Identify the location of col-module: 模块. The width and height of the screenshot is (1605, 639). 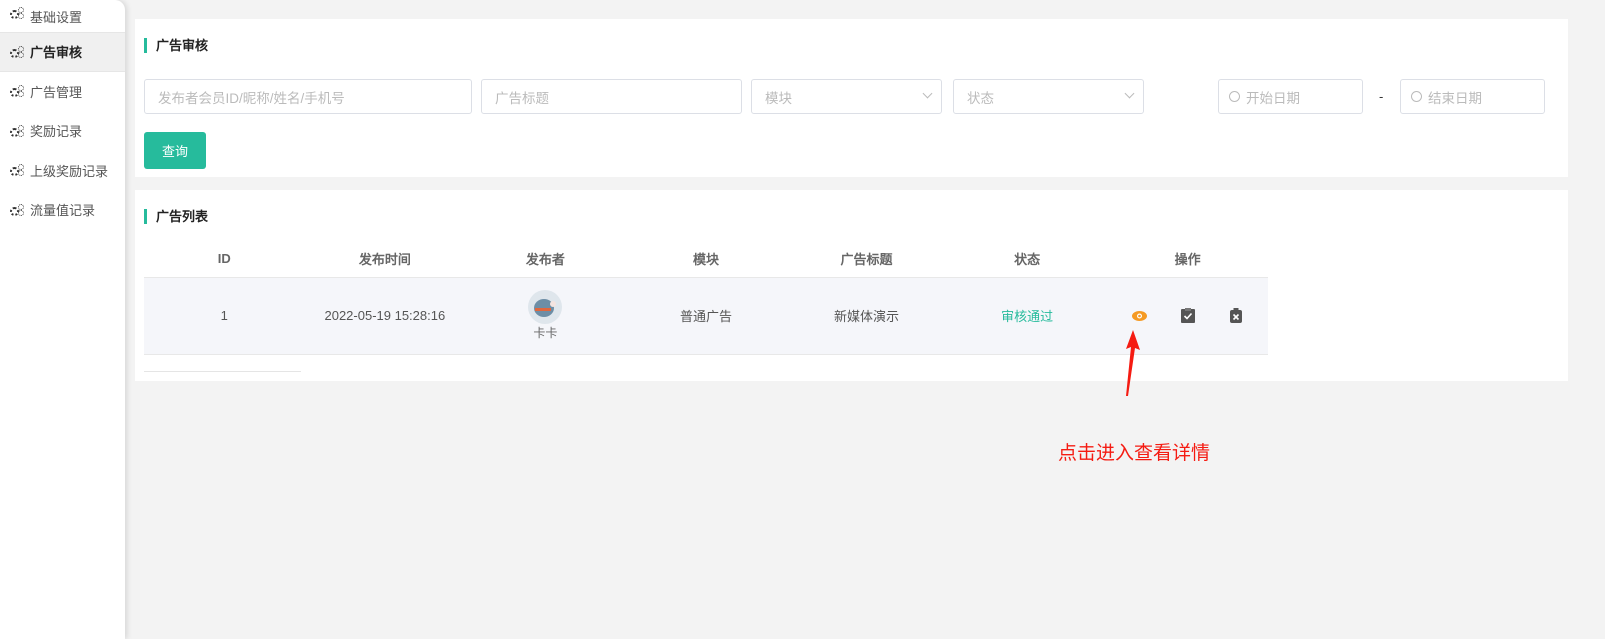
(706, 259).